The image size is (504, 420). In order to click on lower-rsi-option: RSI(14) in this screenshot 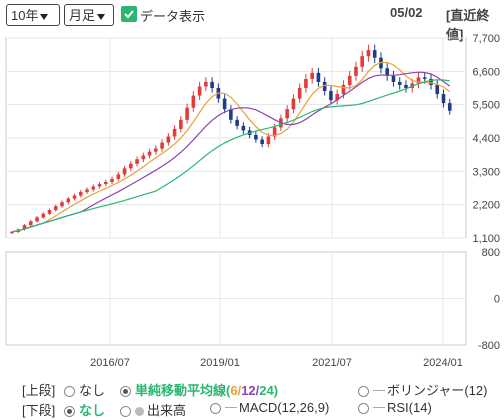, I will do `click(395, 407)`.